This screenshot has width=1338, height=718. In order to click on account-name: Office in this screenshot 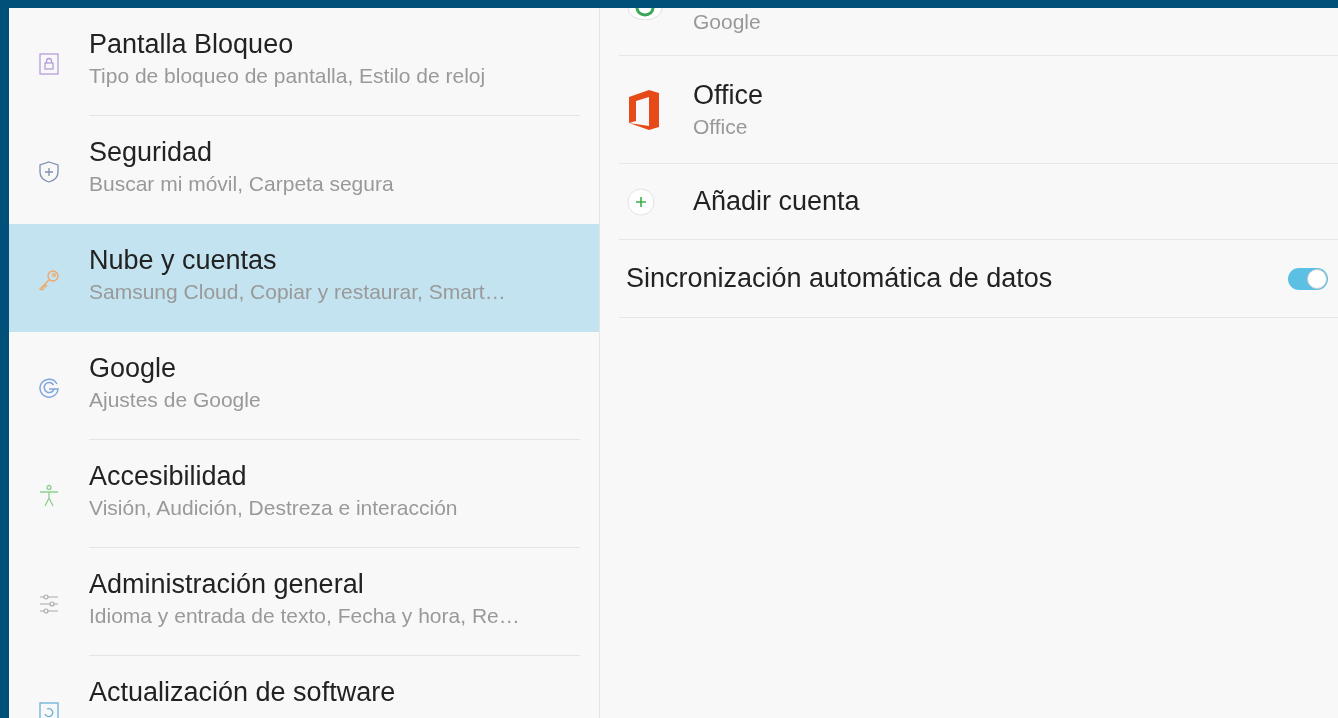, I will do `click(728, 95)`.